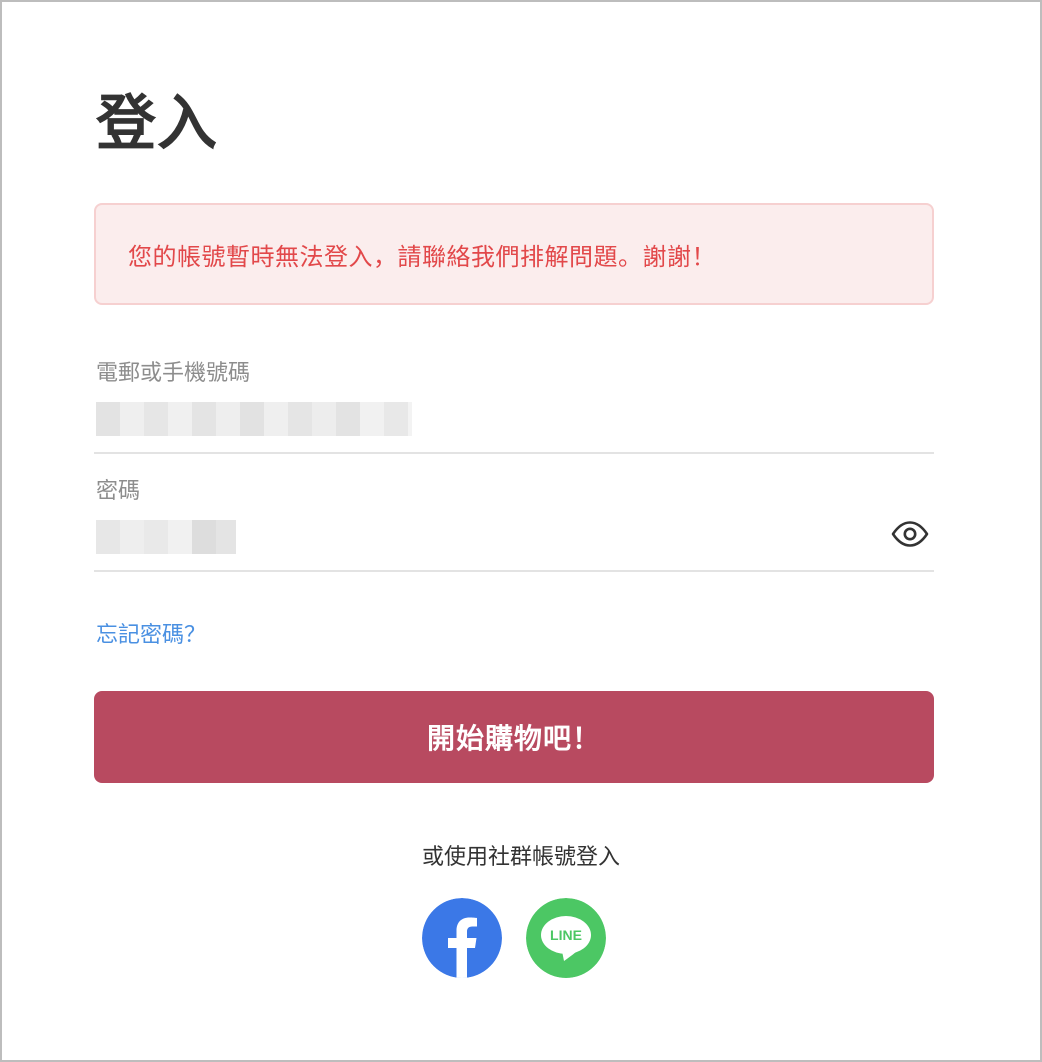 This screenshot has width=1042, height=1062. I want to click on password-field: 密碼, so click(514, 524).